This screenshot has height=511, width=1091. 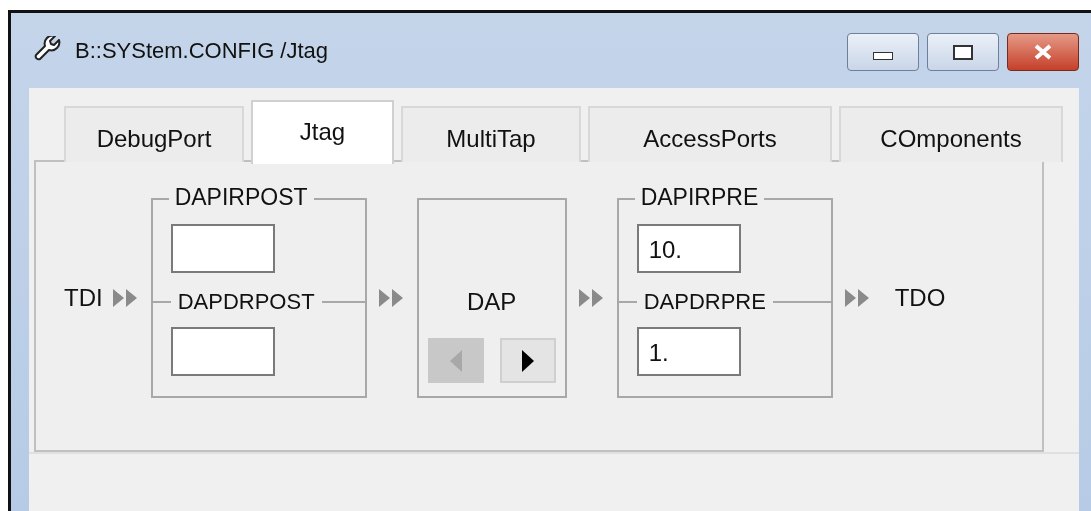 I want to click on close-icon, so click(x=1043, y=52).